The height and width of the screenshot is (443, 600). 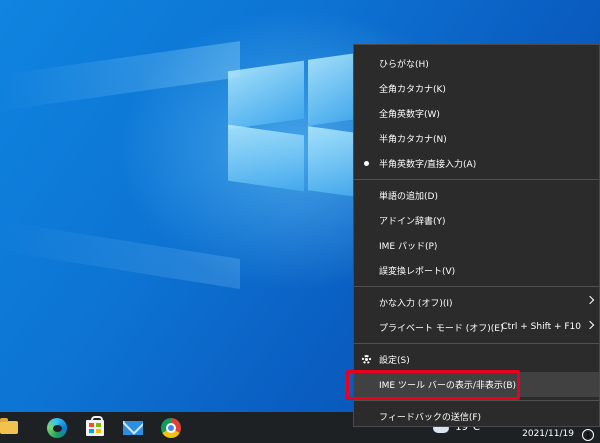 I want to click on taskbar-date: 2021/11/19, so click(x=548, y=434).